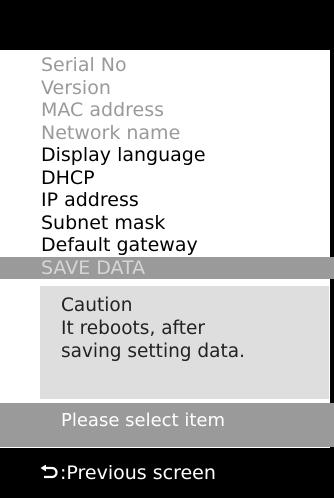 Image resolution: width=334 pixels, height=498 pixels. What do you see at coordinates (167, 178) in the screenshot?
I see `menu-item-dhcp: DHCP` at bounding box center [167, 178].